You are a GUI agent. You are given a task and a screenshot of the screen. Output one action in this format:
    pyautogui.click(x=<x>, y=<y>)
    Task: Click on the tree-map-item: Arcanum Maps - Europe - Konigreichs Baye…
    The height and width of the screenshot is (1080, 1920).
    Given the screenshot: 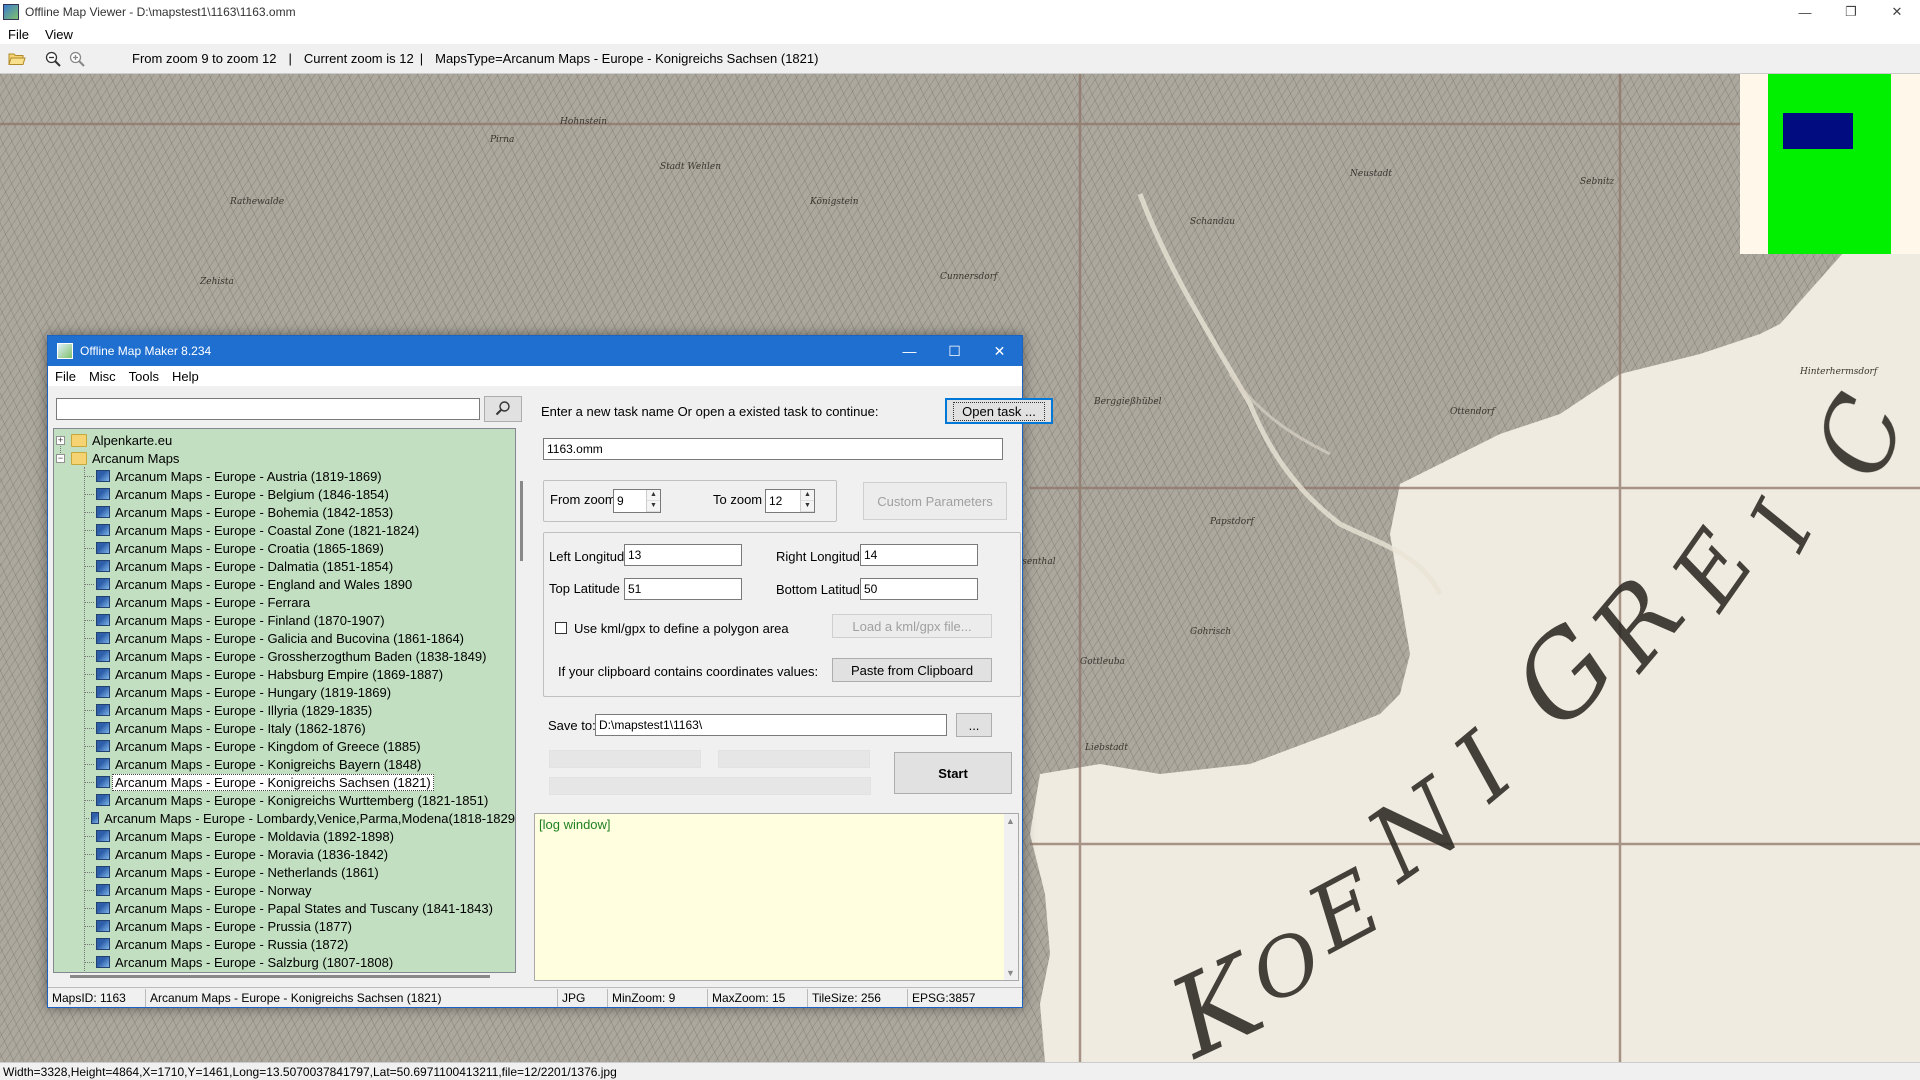 What is the action you would take?
    pyautogui.click(x=284, y=764)
    